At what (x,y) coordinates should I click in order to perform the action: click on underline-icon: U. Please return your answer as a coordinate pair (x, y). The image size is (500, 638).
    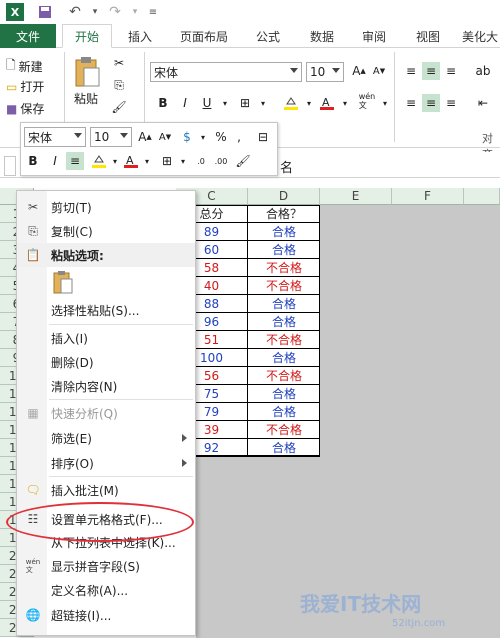
    Looking at the image, I should click on (207, 103).